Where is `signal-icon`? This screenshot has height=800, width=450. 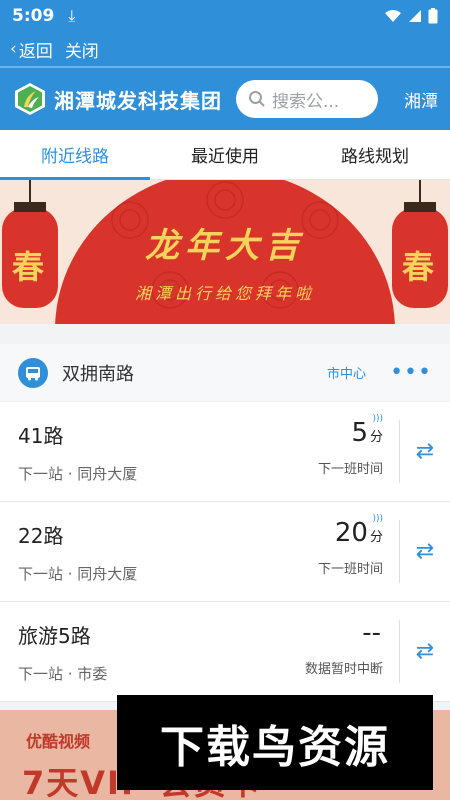 signal-icon is located at coordinates (415, 16).